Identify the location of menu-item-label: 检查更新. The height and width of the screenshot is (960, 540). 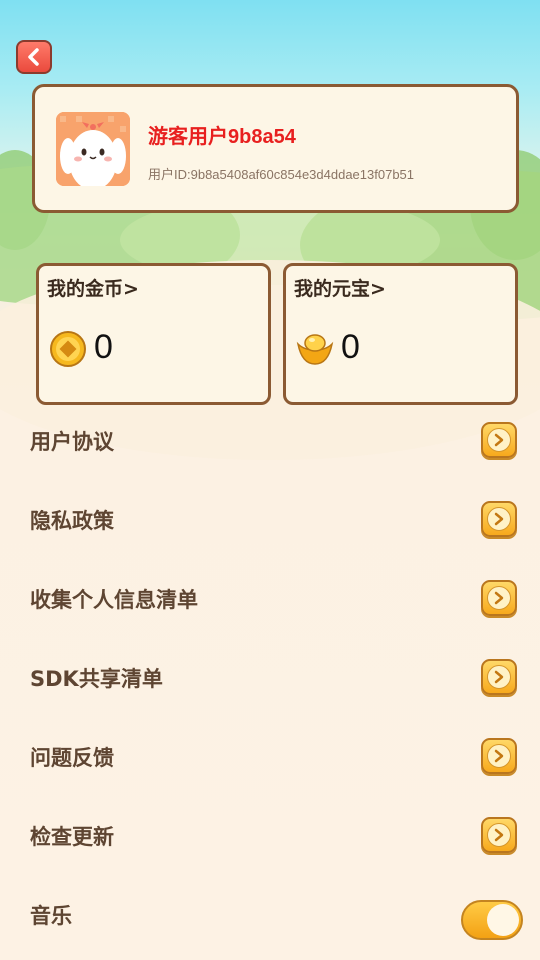
(72, 837).